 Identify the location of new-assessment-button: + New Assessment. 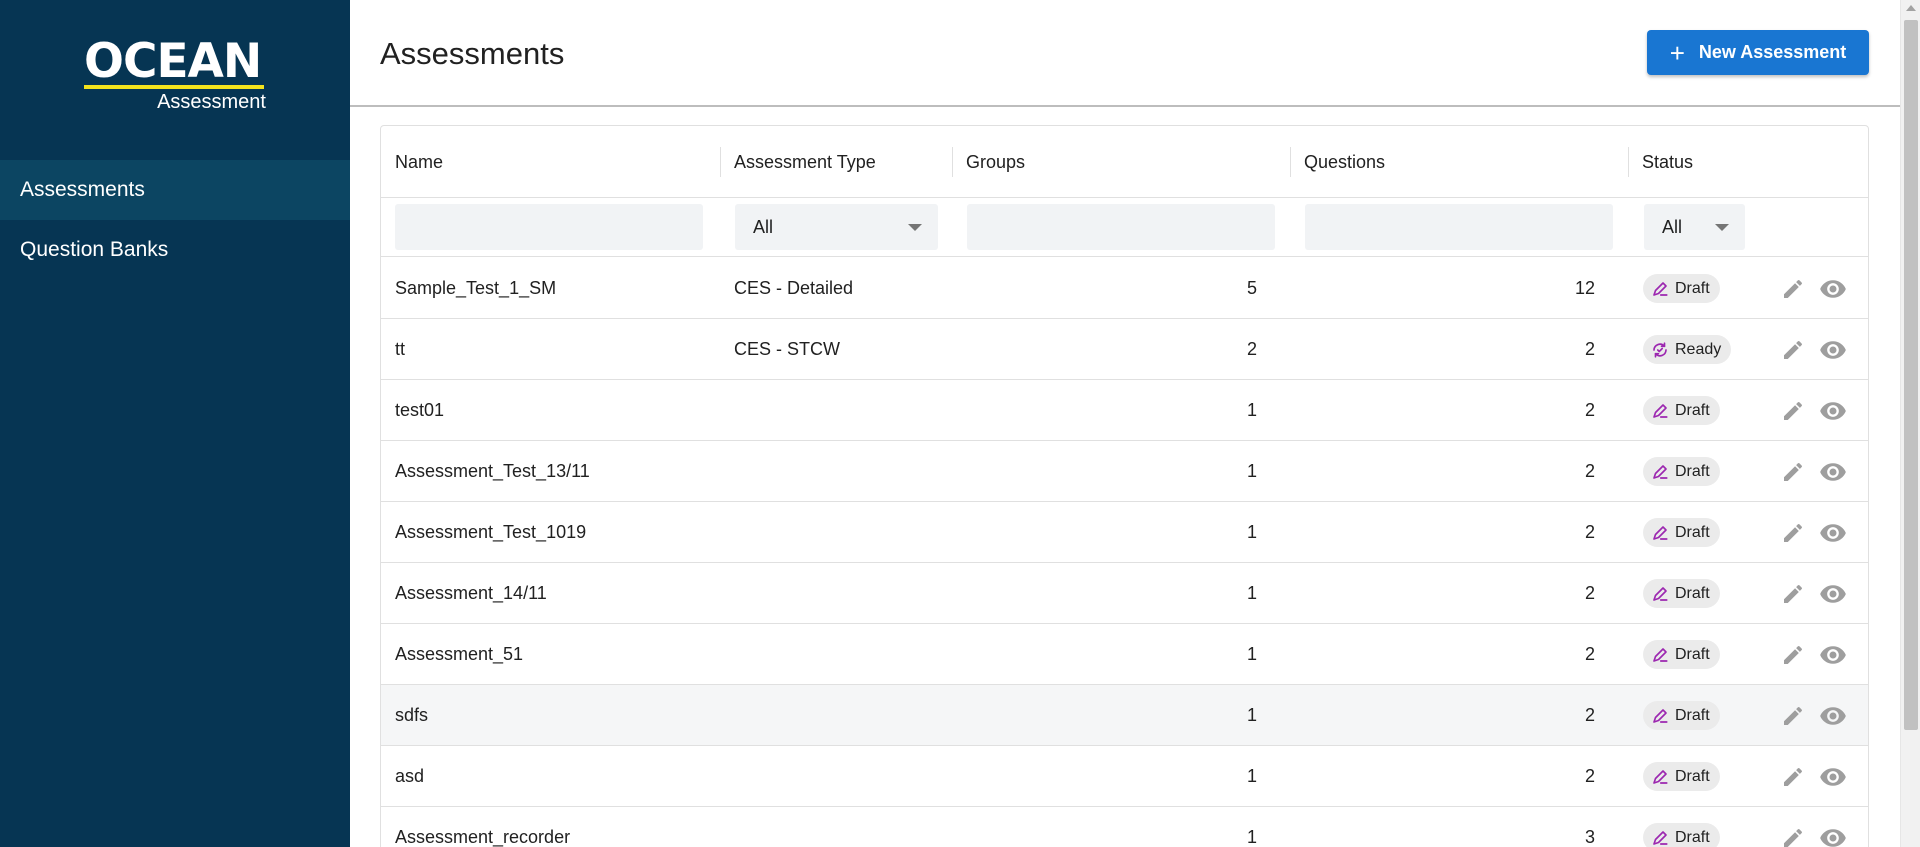
(1758, 52).